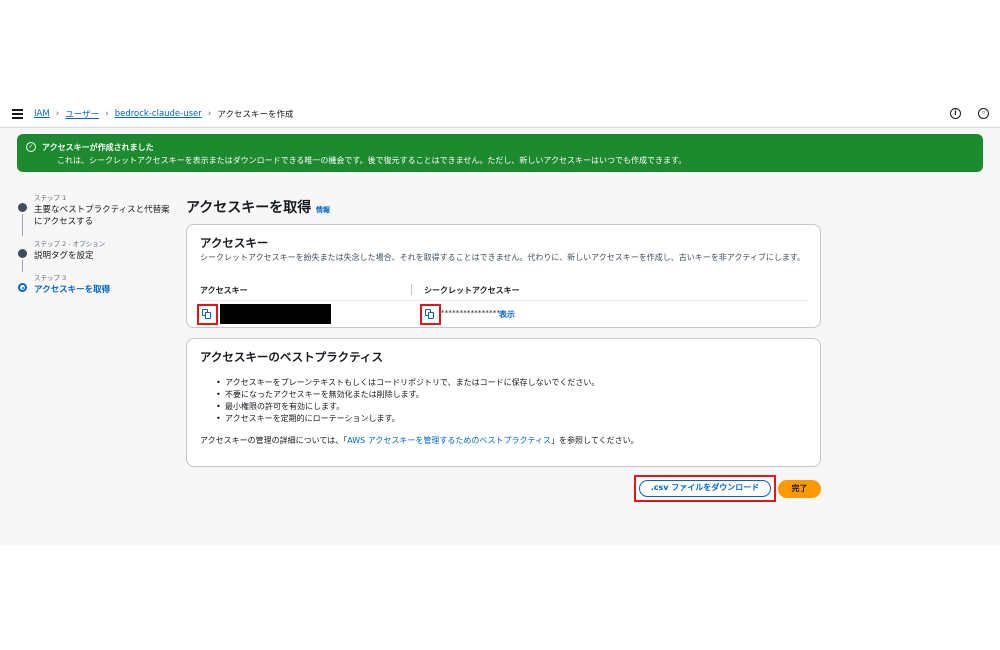 The width and height of the screenshot is (1000, 650). What do you see at coordinates (42, 114) in the screenshot?
I see `breadcrumb-iam: IAM` at bounding box center [42, 114].